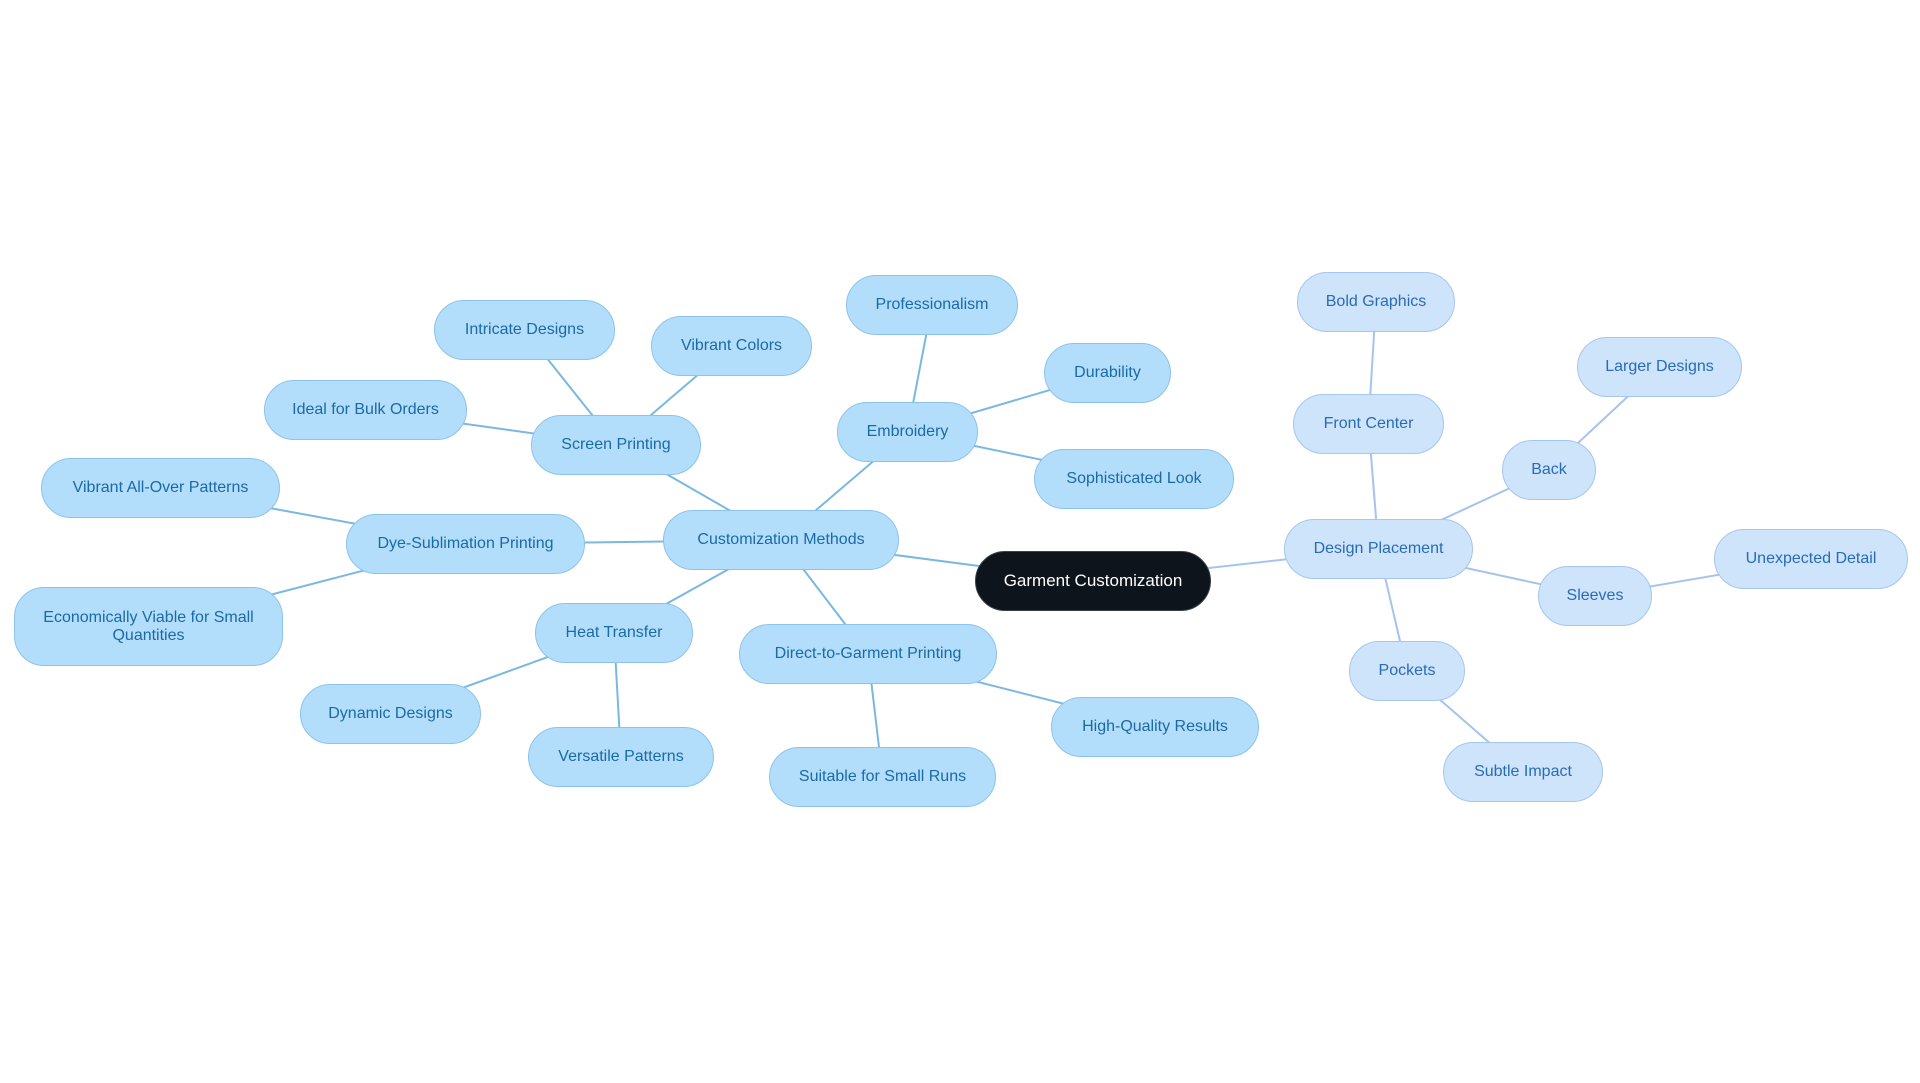  I want to click on node-economically-viable: Economically Viable for Small Quantities, so click(148, 626).